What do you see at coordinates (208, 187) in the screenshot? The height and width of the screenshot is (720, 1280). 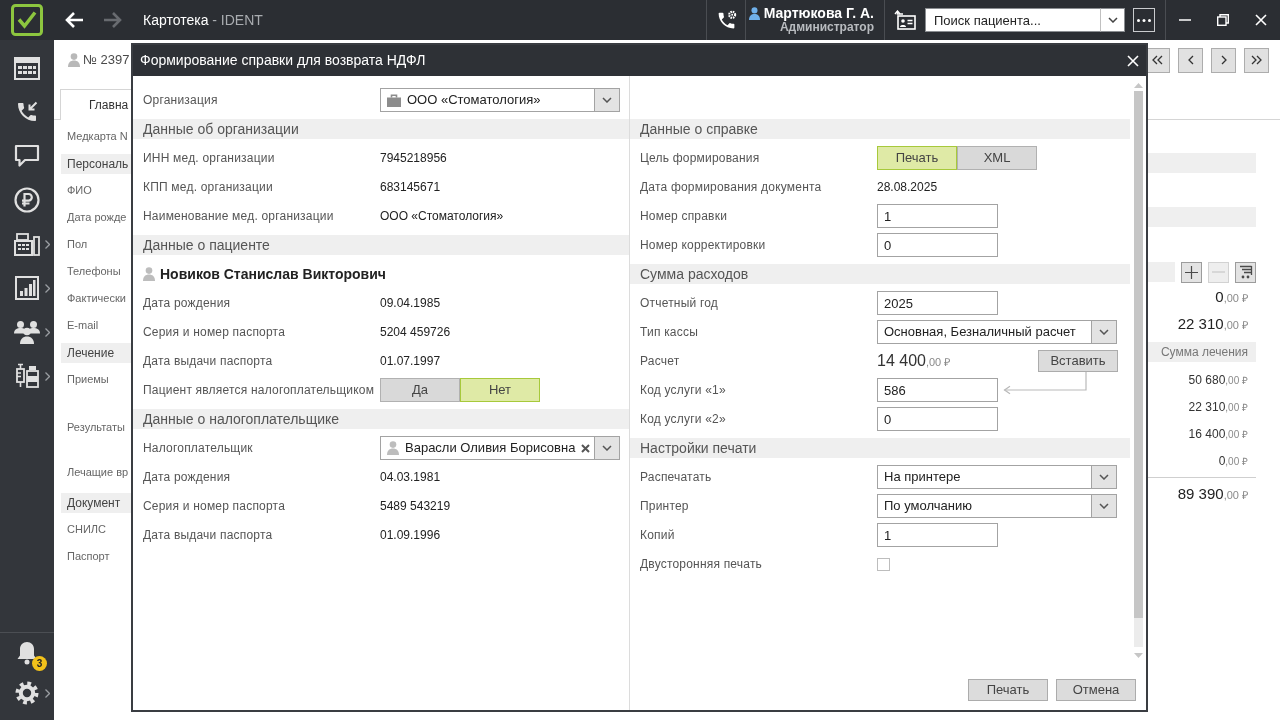 I see `field-label: КПП мед. организации` at bounding box center [208, 187].